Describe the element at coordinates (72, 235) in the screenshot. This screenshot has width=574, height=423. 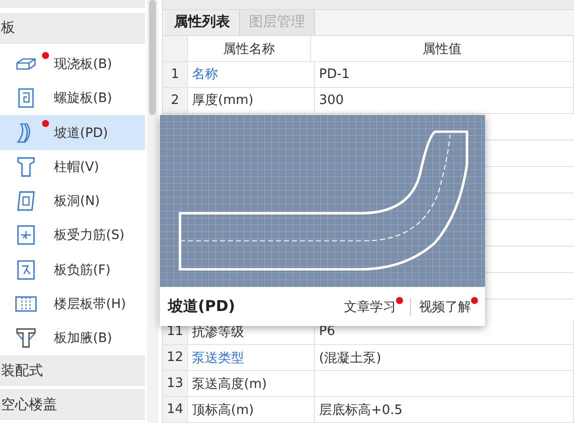
I see `component-item: 板受力筋(S)` at that location.